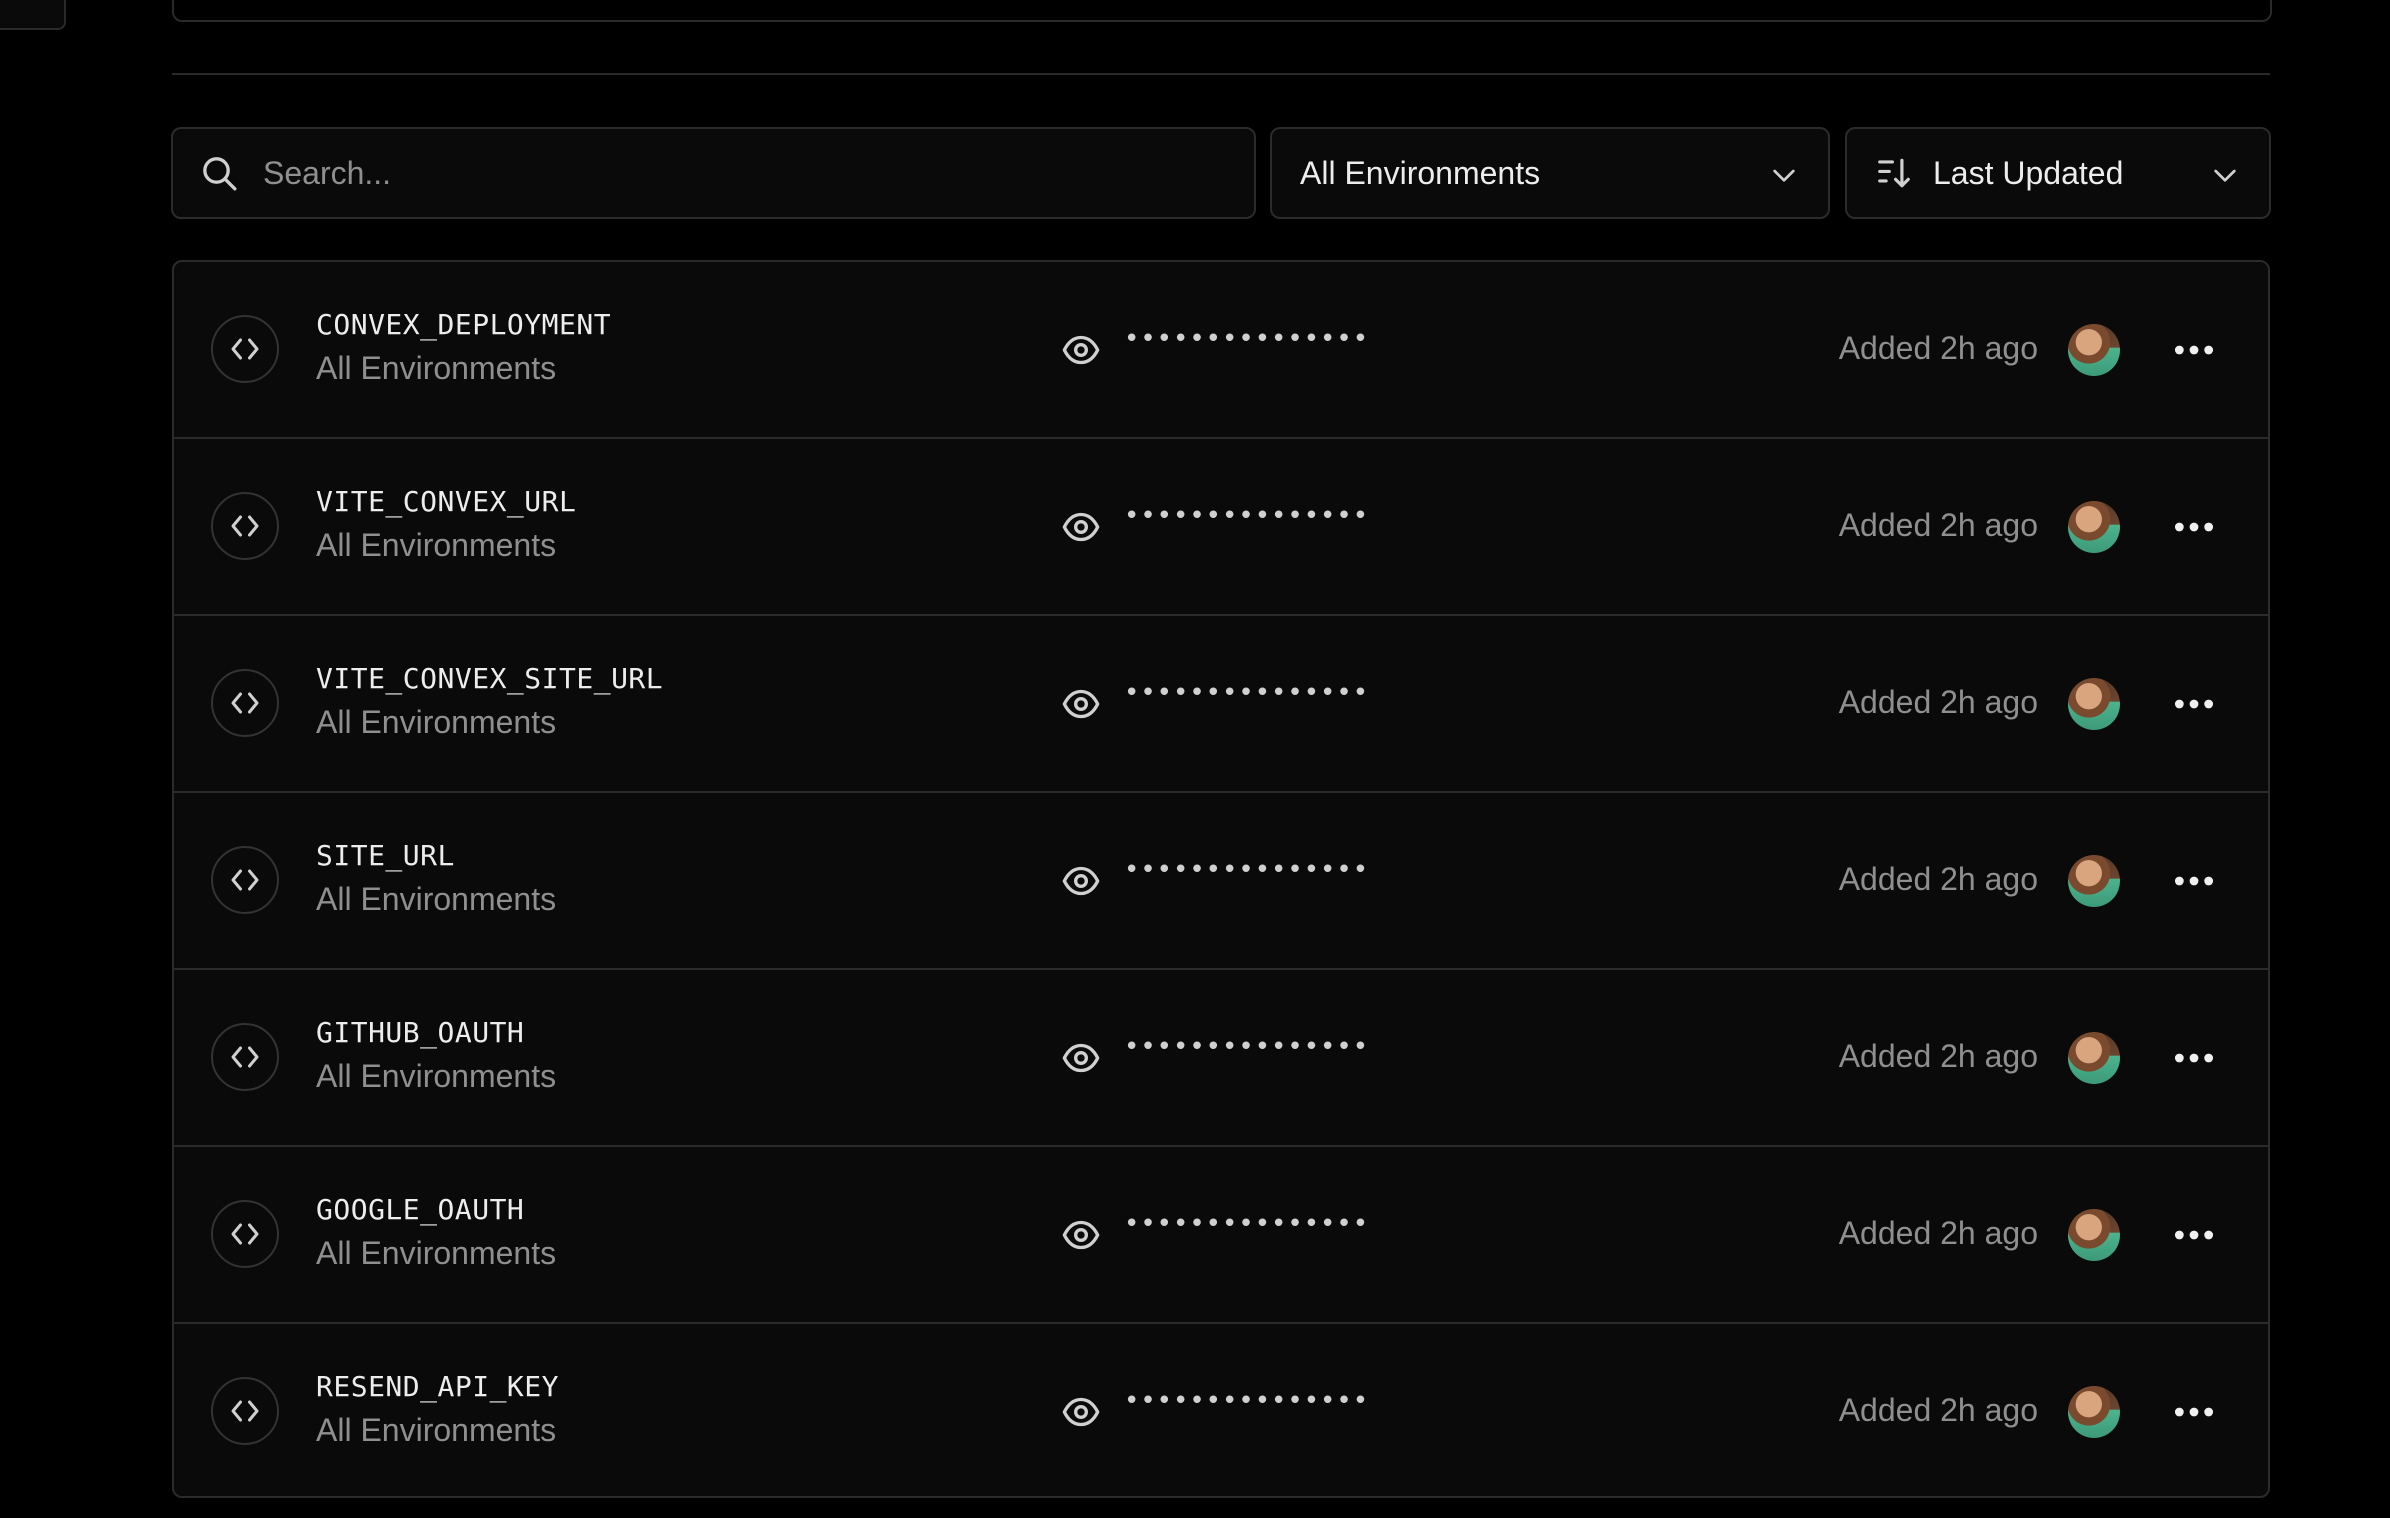 This screenshot has height=1518, width=2390. What do you see at coordinates (1894, 173) in the screenshot?
I see `sort-icon` at bounding box center [1894, 173].